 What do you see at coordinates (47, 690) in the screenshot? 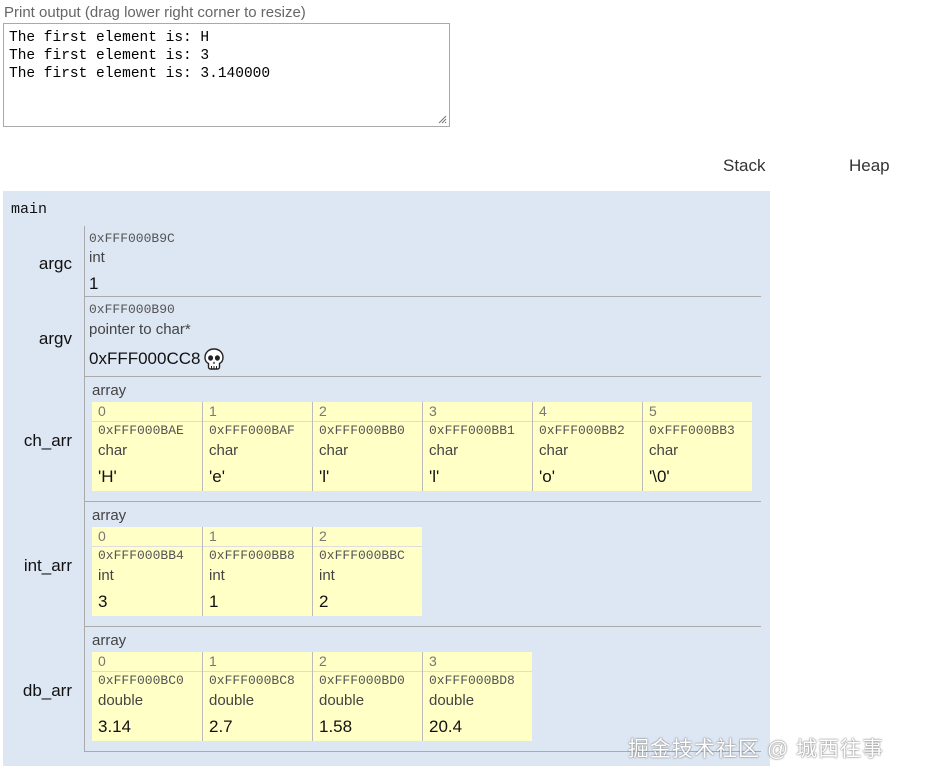
I see `var-name-db-arr: db_arr` at bounding box center [47, 690].